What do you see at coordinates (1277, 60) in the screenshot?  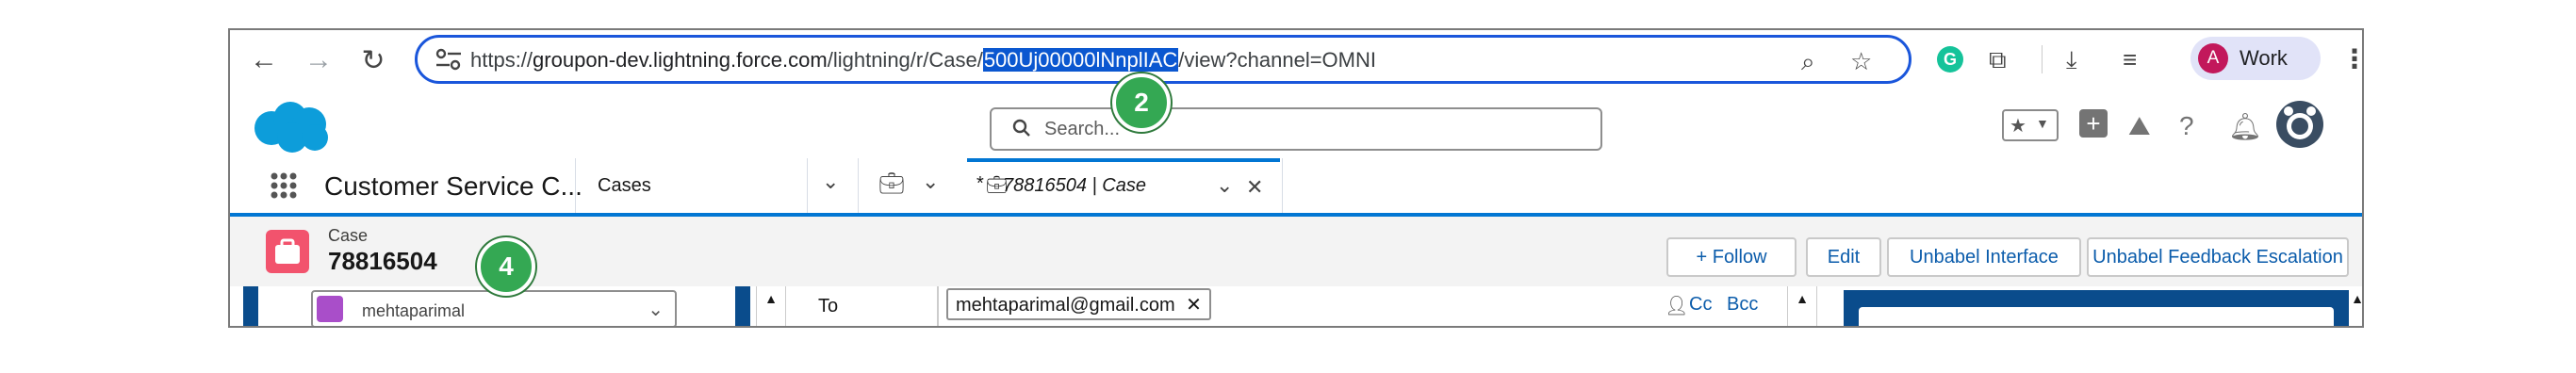 I see `url-query: /view?channel=OMNI` at bounding box center [1277, 60].